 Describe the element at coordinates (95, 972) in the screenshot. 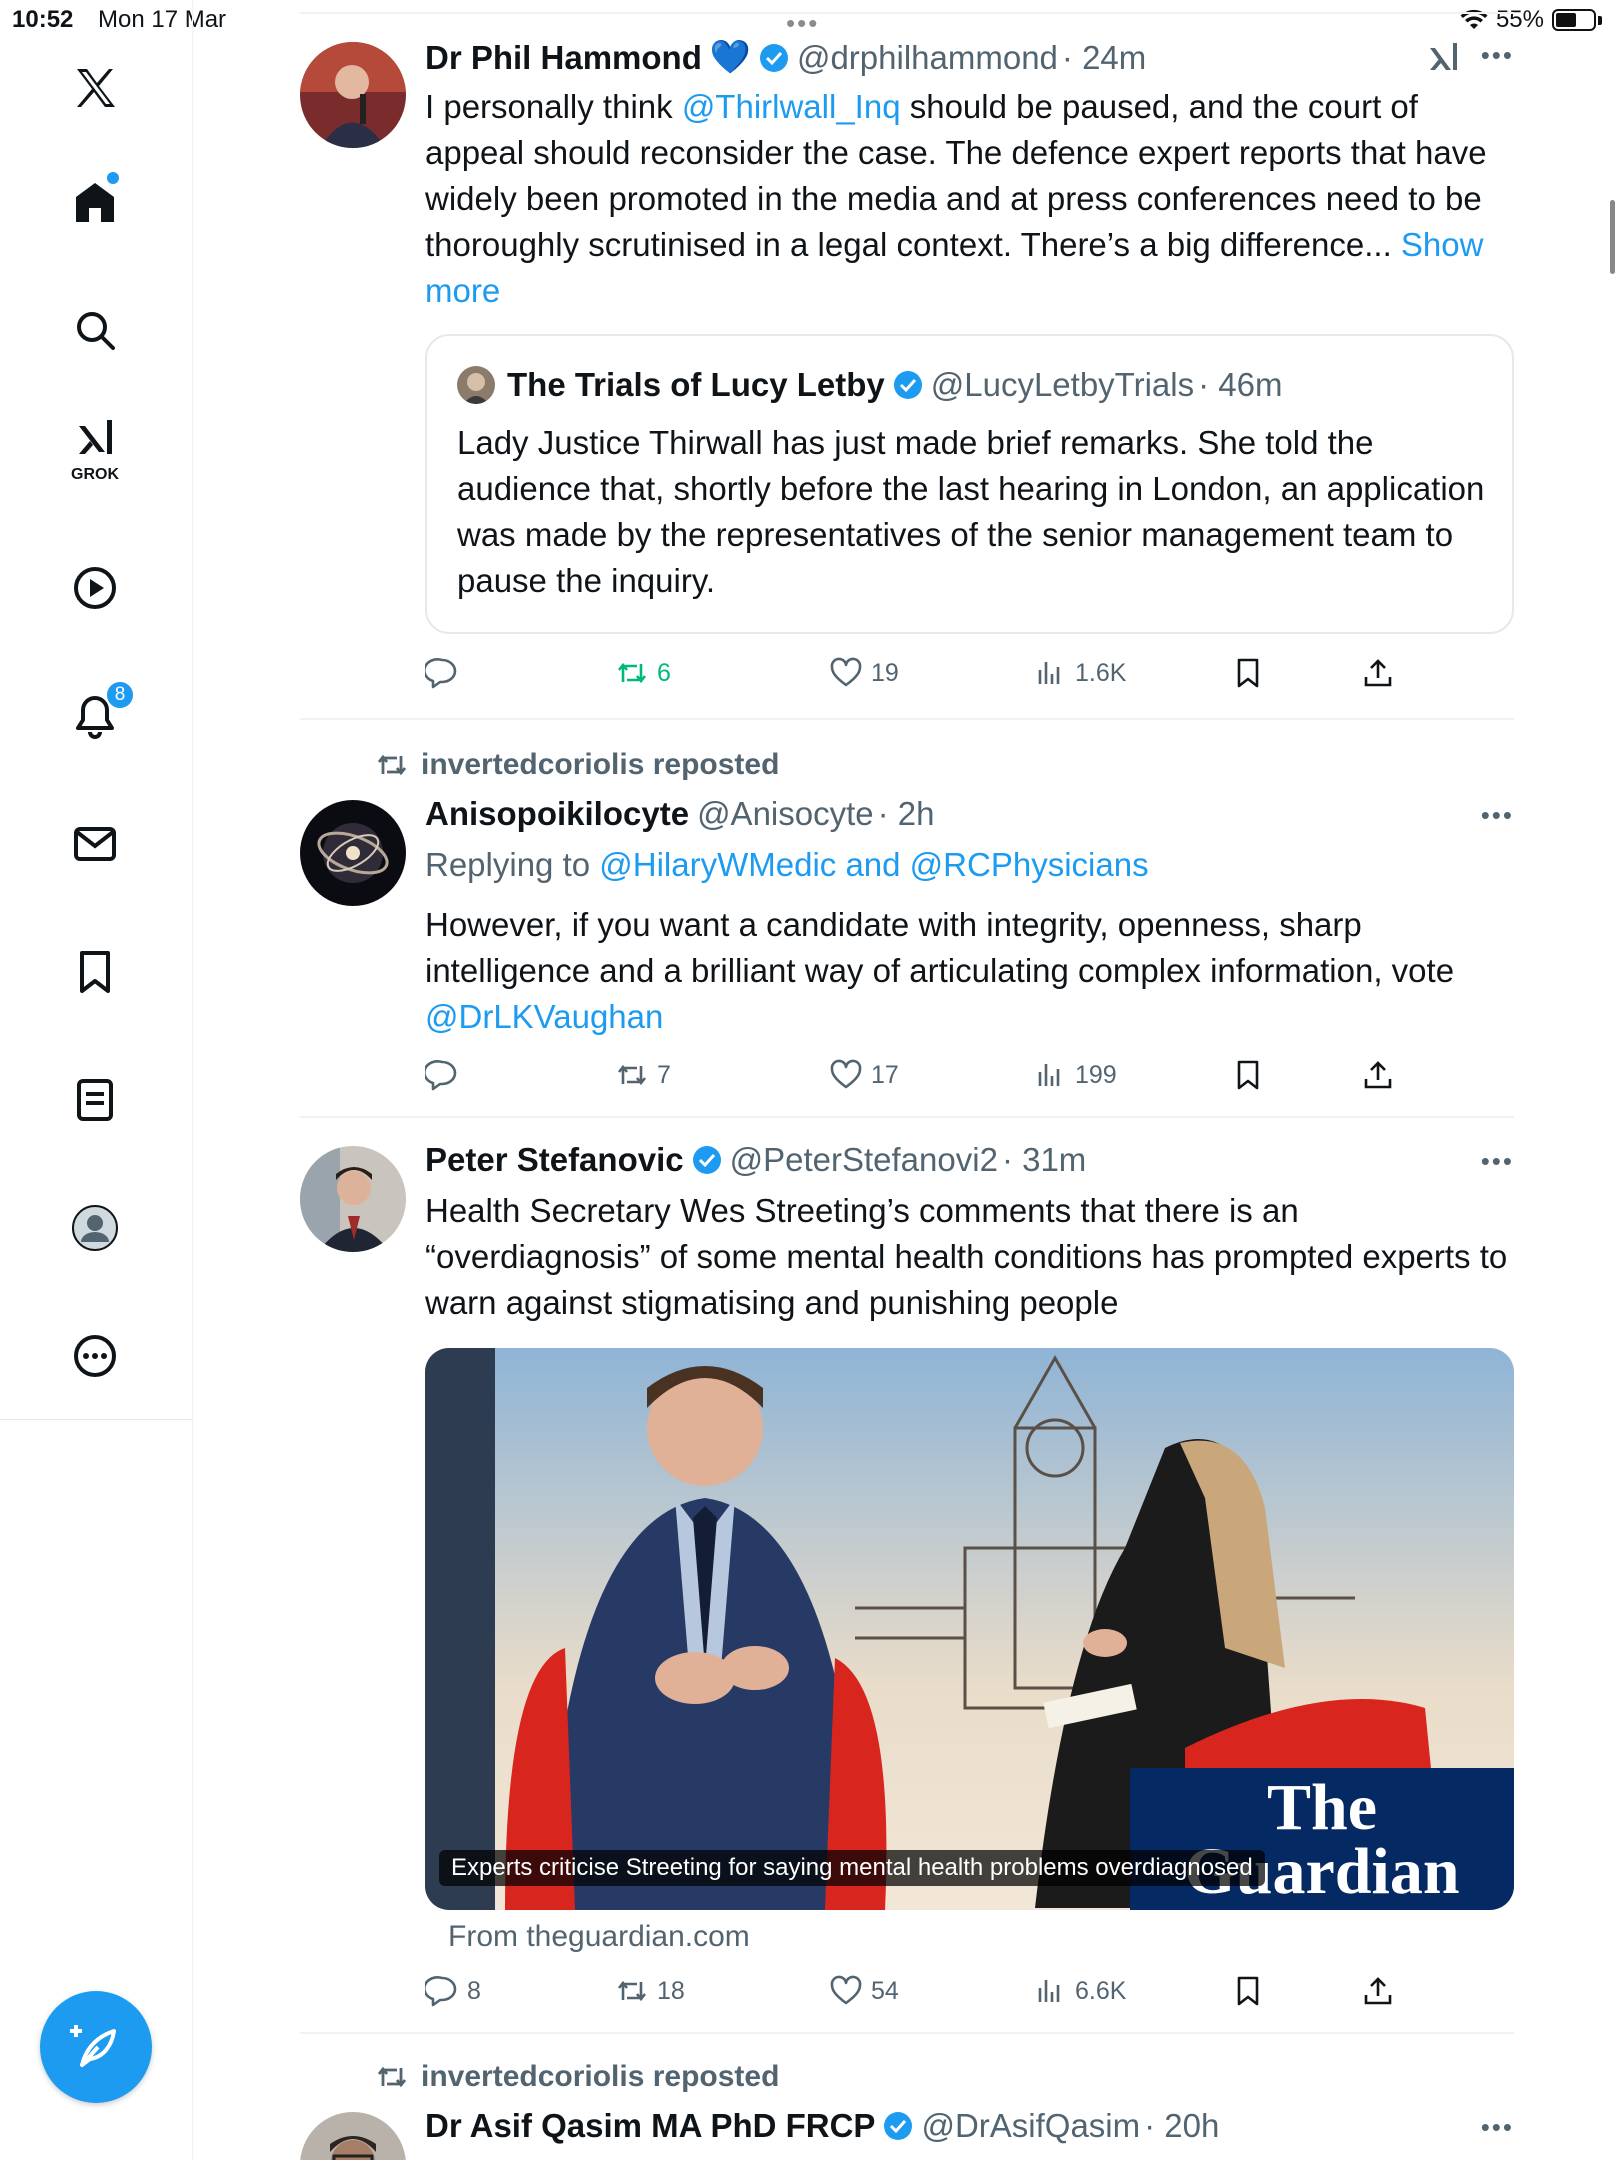

I see `sidebar-item-bookmarks` at that location.